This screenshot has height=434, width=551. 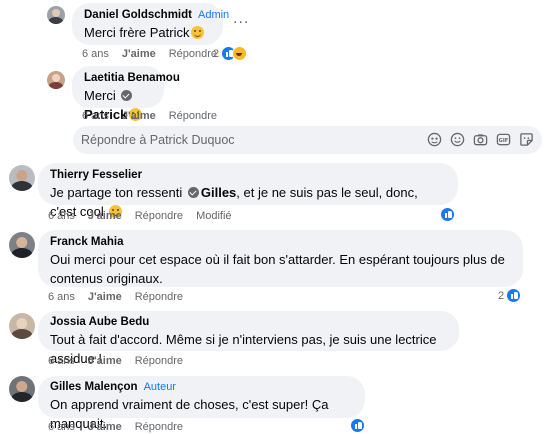 I want to click on svg-text: GIF, so click(x=504, y=141).